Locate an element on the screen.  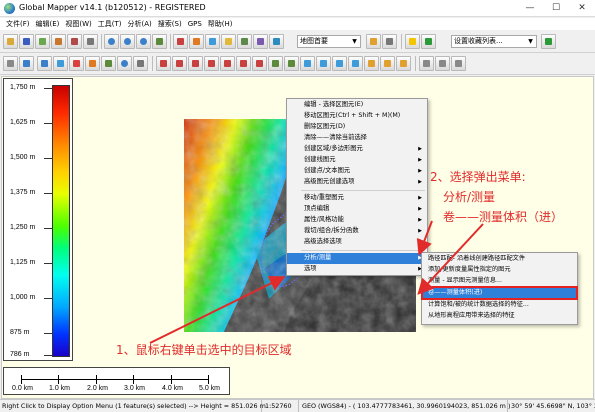
status-dms: 30° 59' 45.6698" N, 103° 28' is located at coordinates (553, 406).